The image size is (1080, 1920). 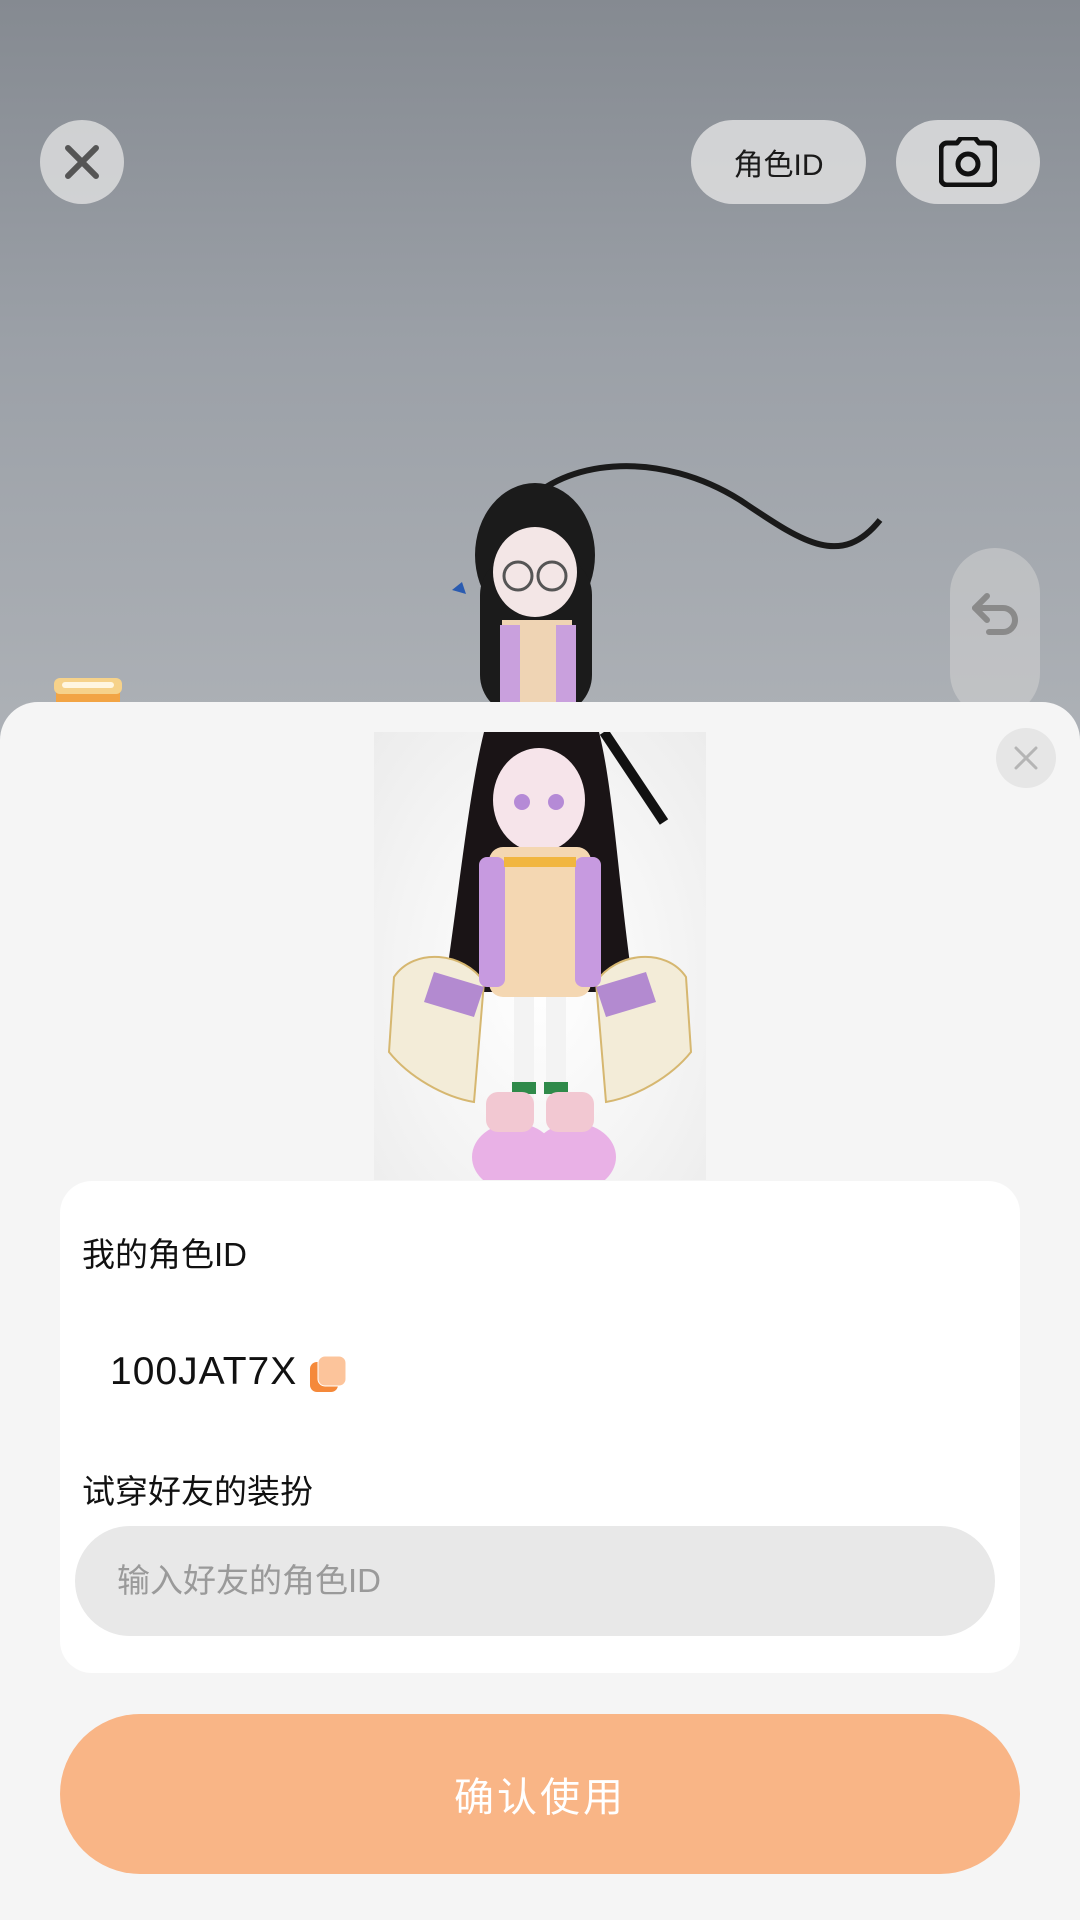 I want to click on my-role-id-label: 我的角色ID, so click(x=164, y=1254).